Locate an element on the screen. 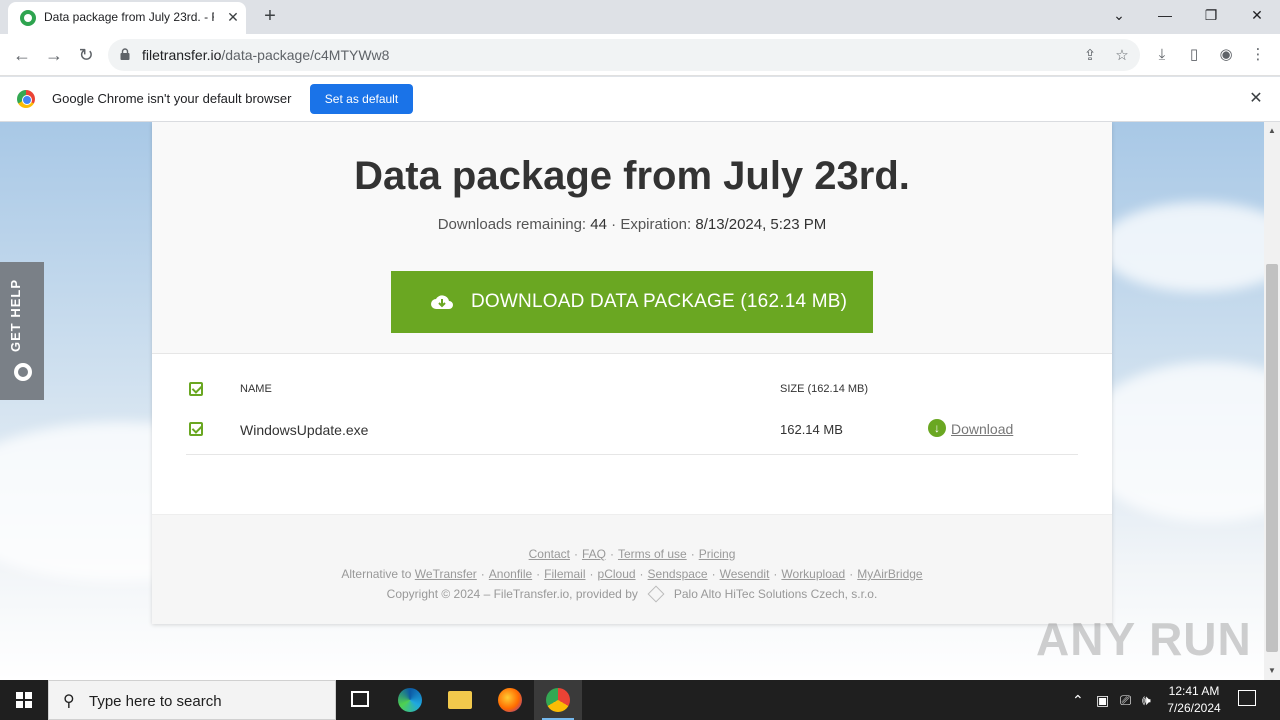 The height and width of the screenshot is (720, 1280). cloud-download-icon is located at coordinates (442, 302).